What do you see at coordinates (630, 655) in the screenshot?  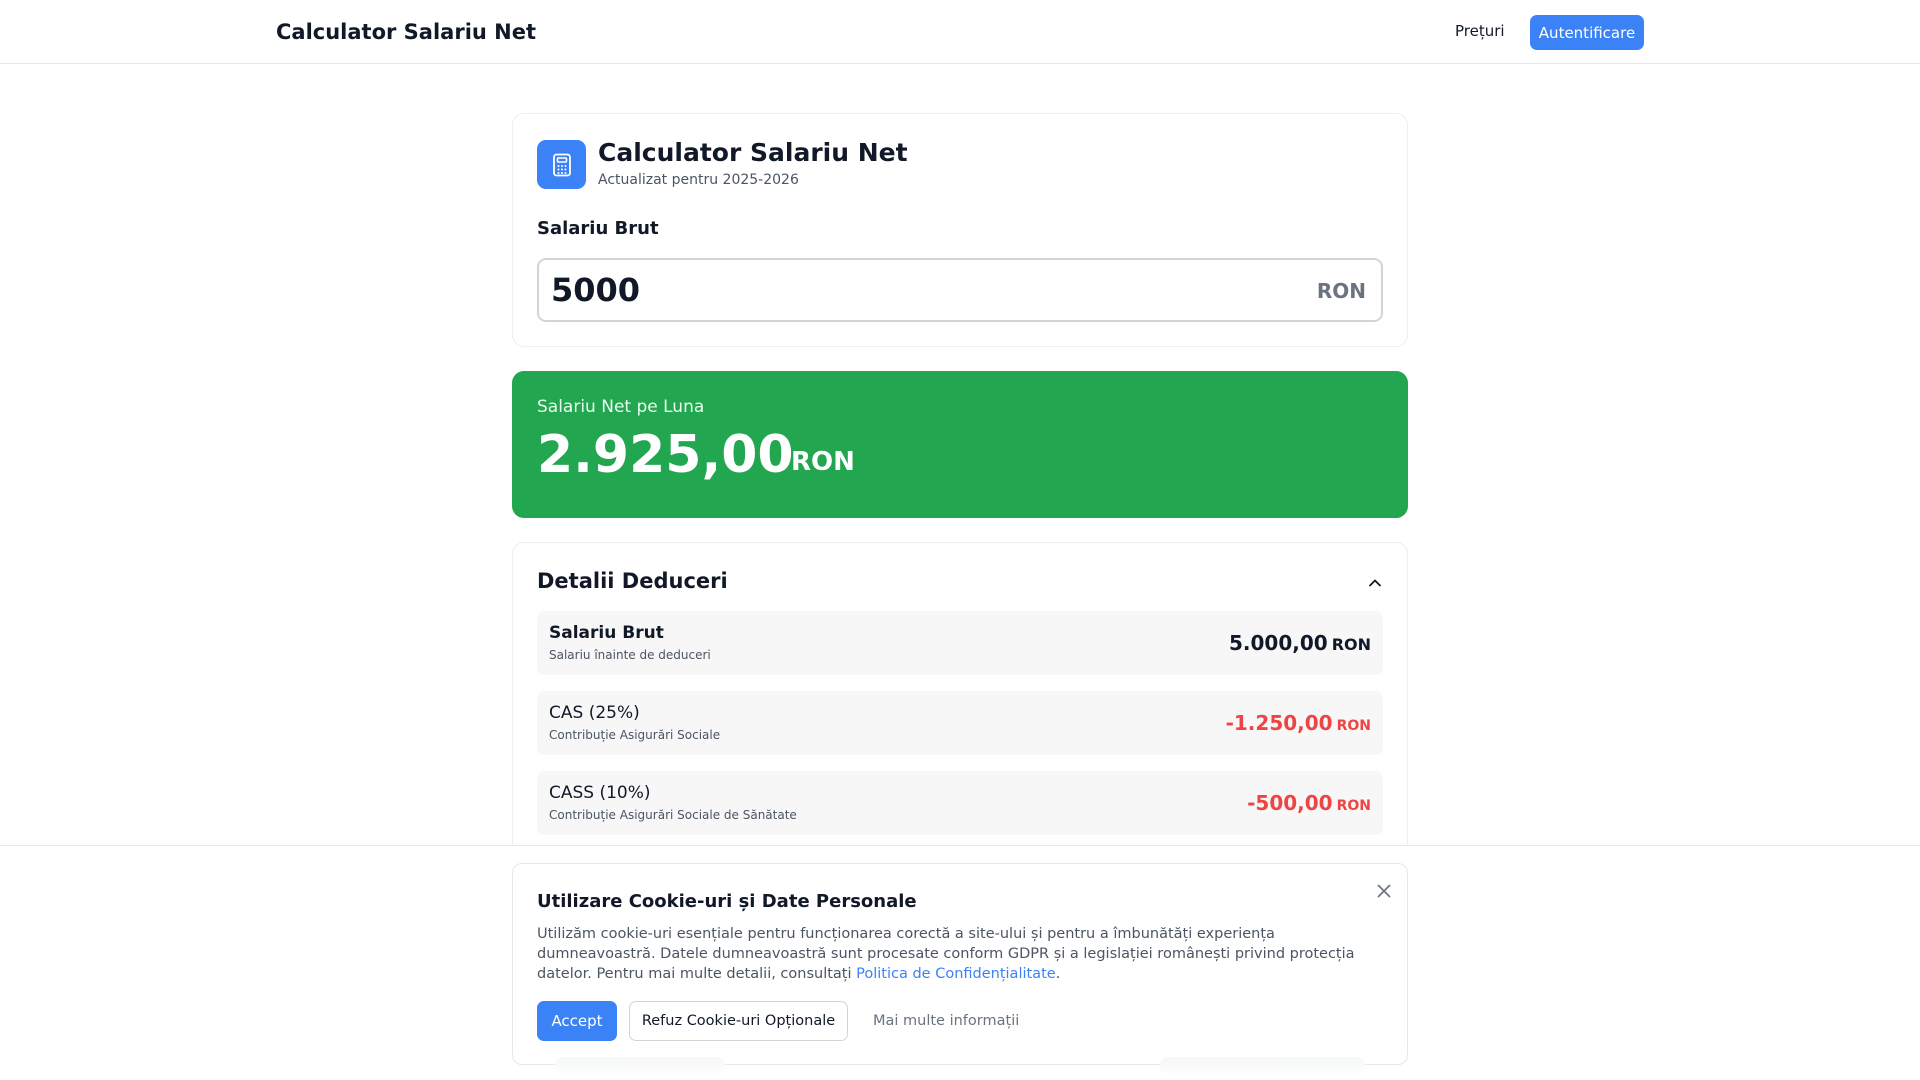 I see `deduction-description: Salariu înainte de deduceri` at bounding box center [630, 655].